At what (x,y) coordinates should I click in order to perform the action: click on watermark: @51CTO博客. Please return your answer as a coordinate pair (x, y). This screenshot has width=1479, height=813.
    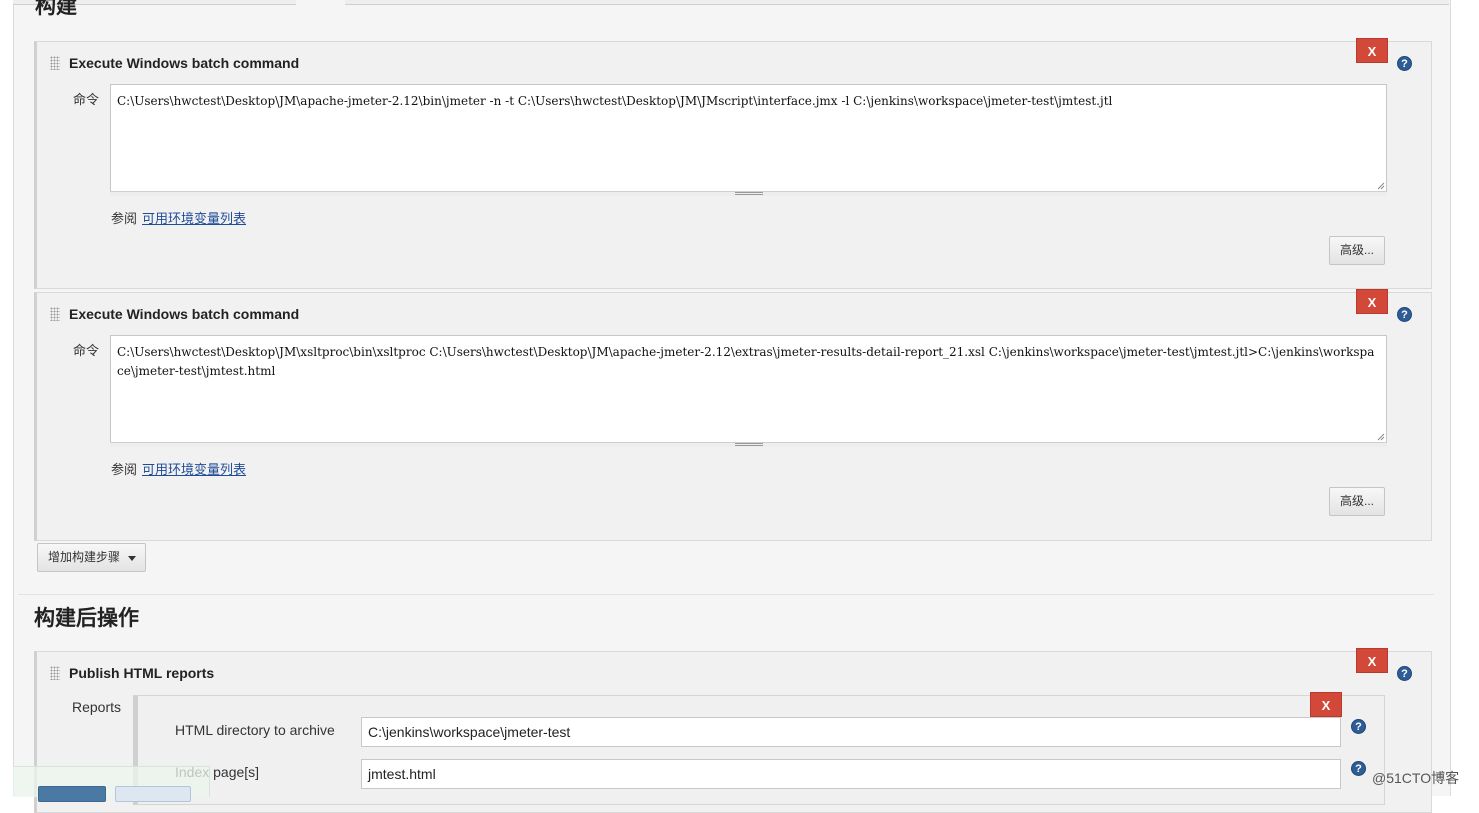
    Looking at the image, I should click on (1416, 778).